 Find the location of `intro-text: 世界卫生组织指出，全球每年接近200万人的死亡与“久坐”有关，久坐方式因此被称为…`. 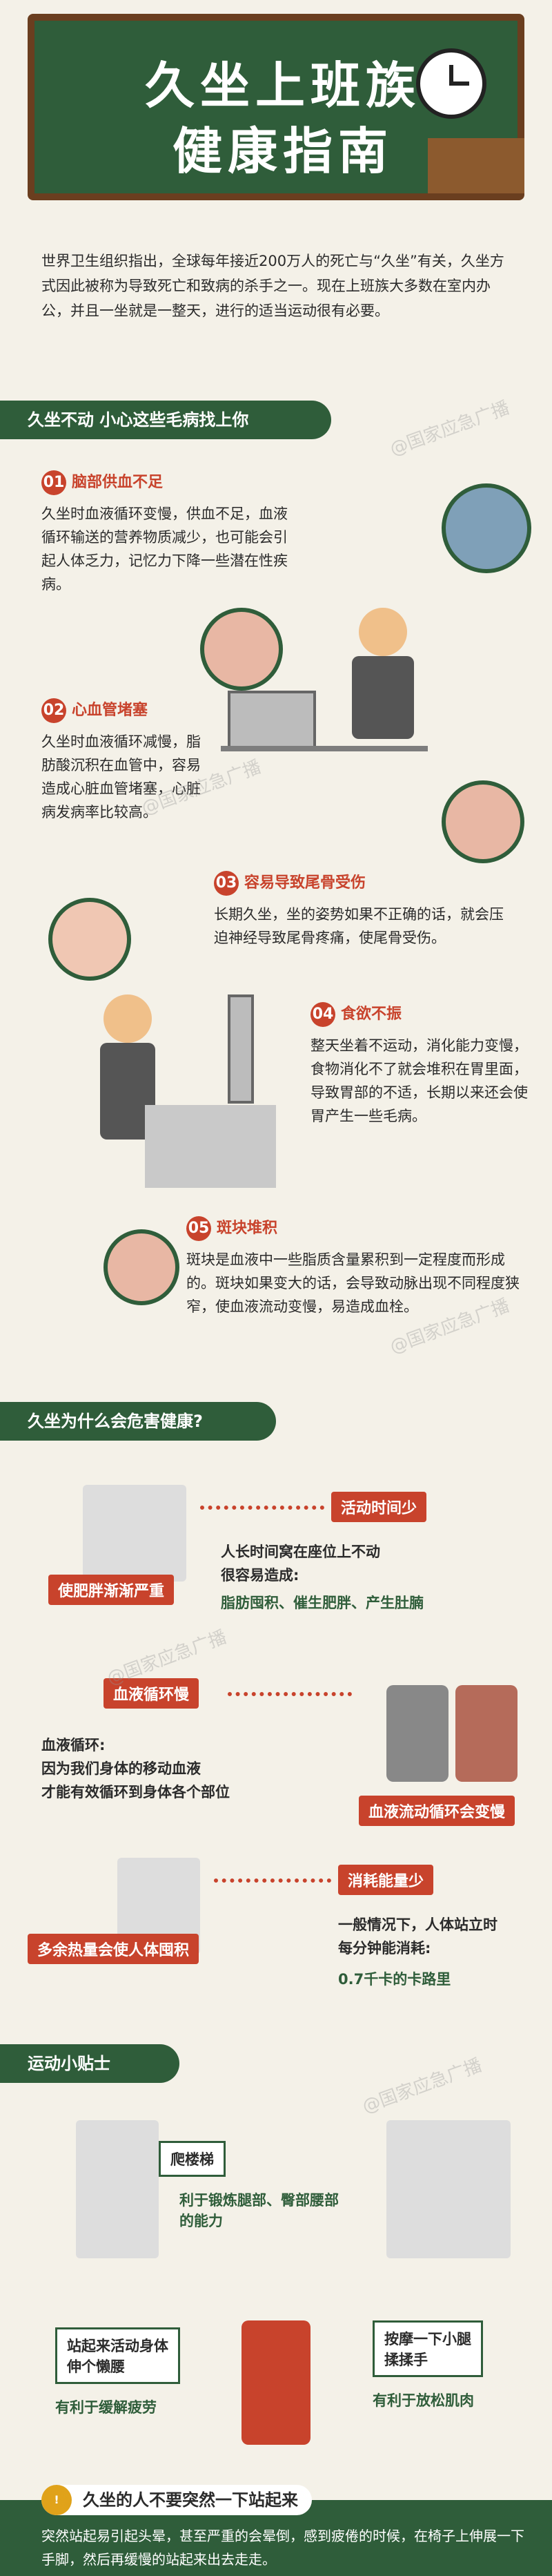

intro-text: 世界卫生组织指出，全球每年接近200万人的死亡与“久坐”有关，久坐方式因此被称为… is located at coordinates (272, 286).